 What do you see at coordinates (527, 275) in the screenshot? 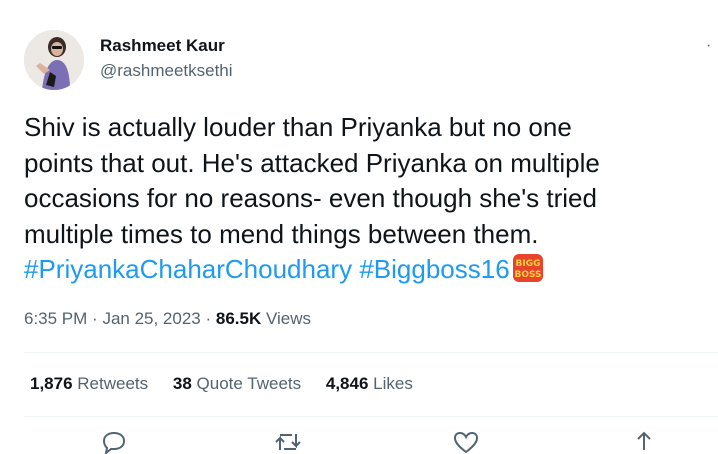
I see `svg-text: BOSS` at bounding box center [527, 275].